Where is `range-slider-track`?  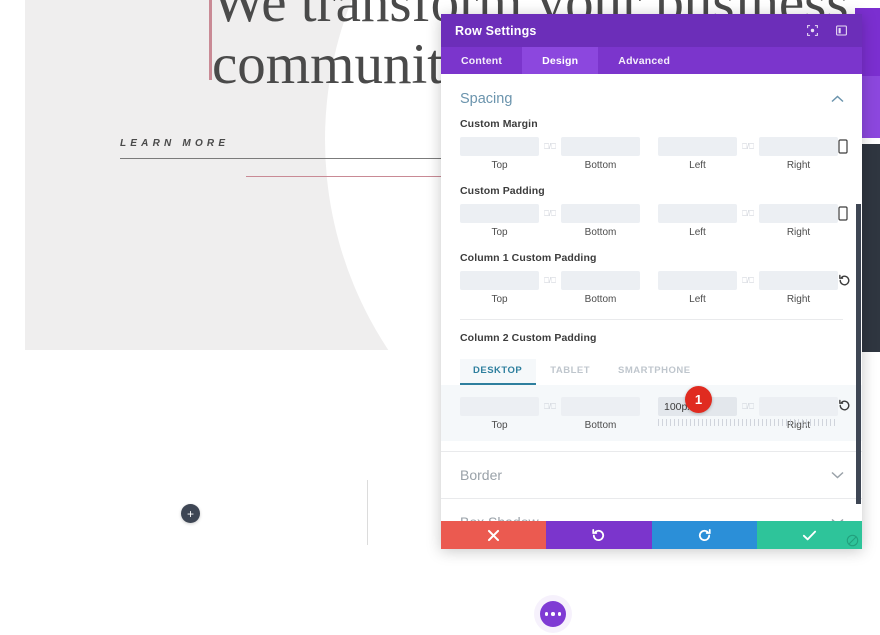 range-slider-track is located at coordinates (748, 422).